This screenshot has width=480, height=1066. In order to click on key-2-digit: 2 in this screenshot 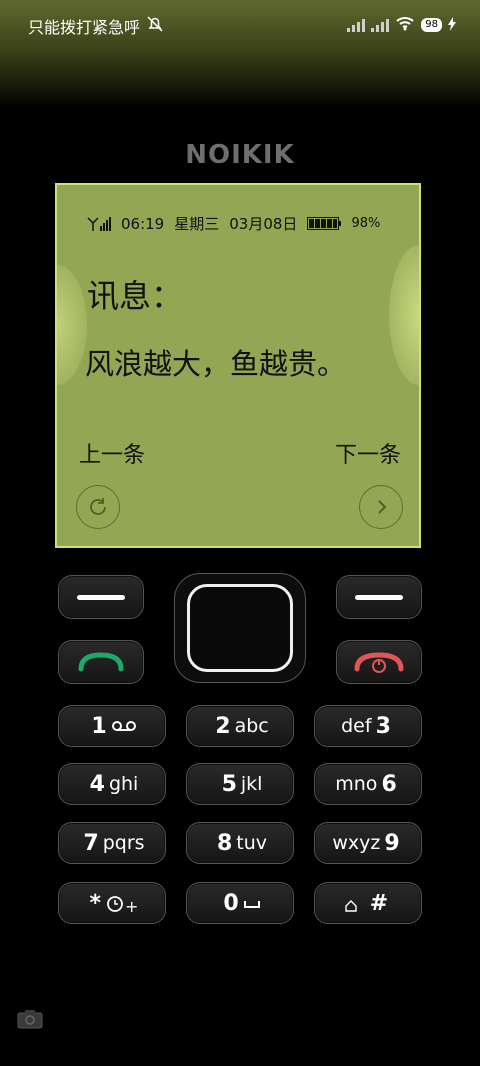, I will do `click(223, 726)`.